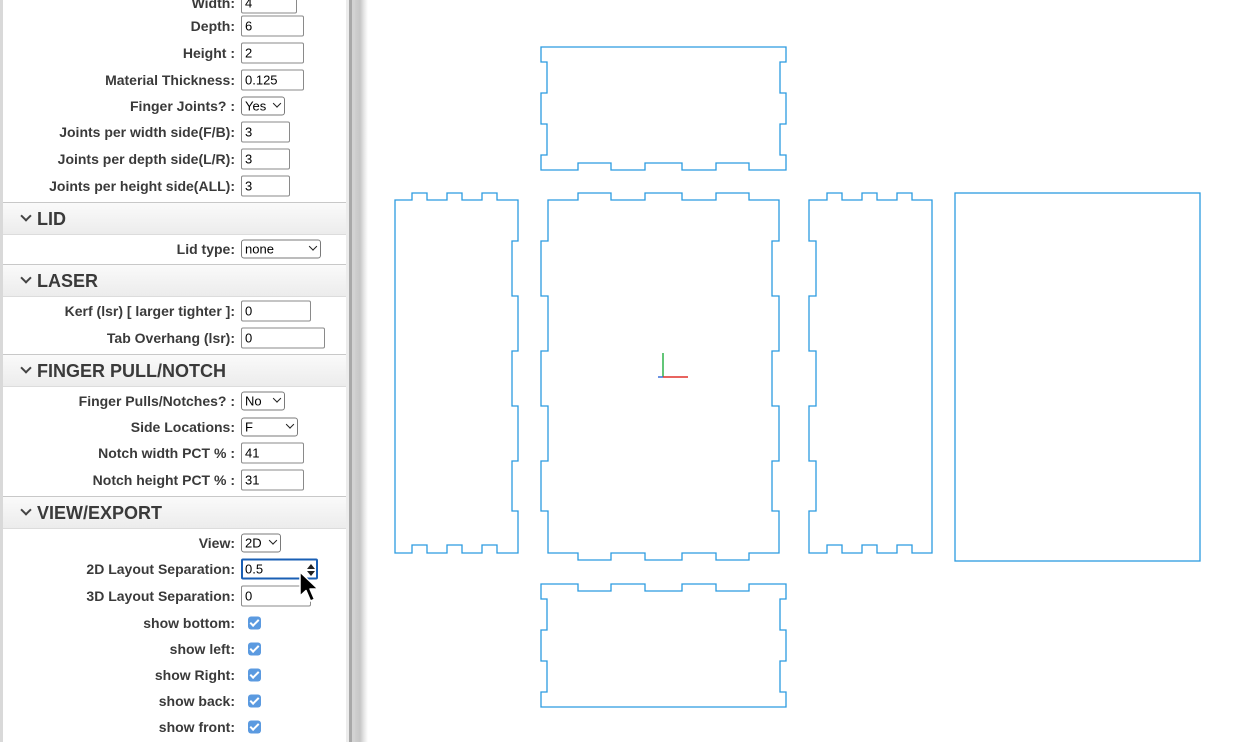 The height and width of the screenshot is (742, 1240). I want to click on view-select: 2D, so click(261, 542).